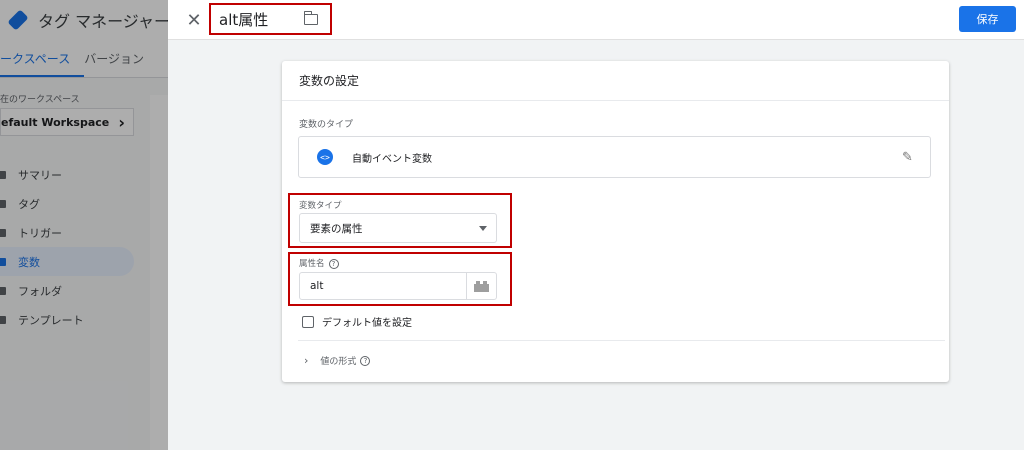 The height and width of the screenshot is (450, 1024). I want to click on dropdown-arrow-icon, so click(483, 228).